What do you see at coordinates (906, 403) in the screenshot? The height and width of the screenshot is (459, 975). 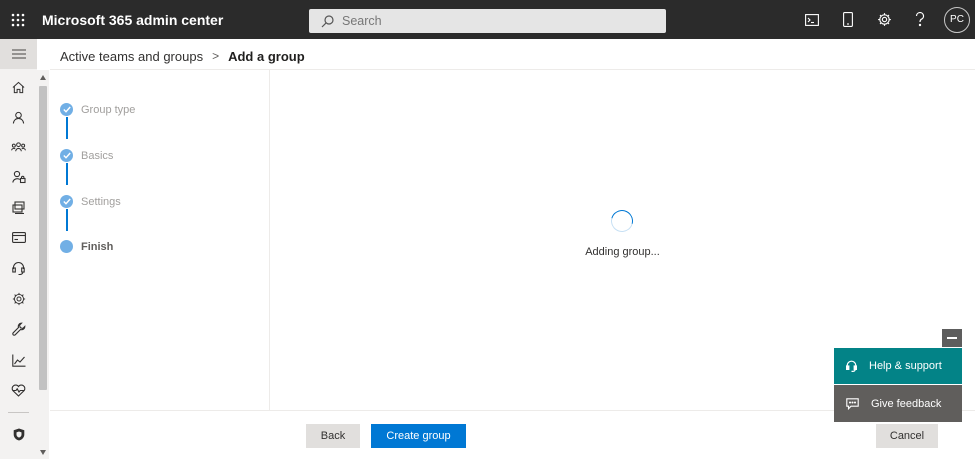 I see `give-feedback-label: Give feedback` at bounding box center [906, 403].